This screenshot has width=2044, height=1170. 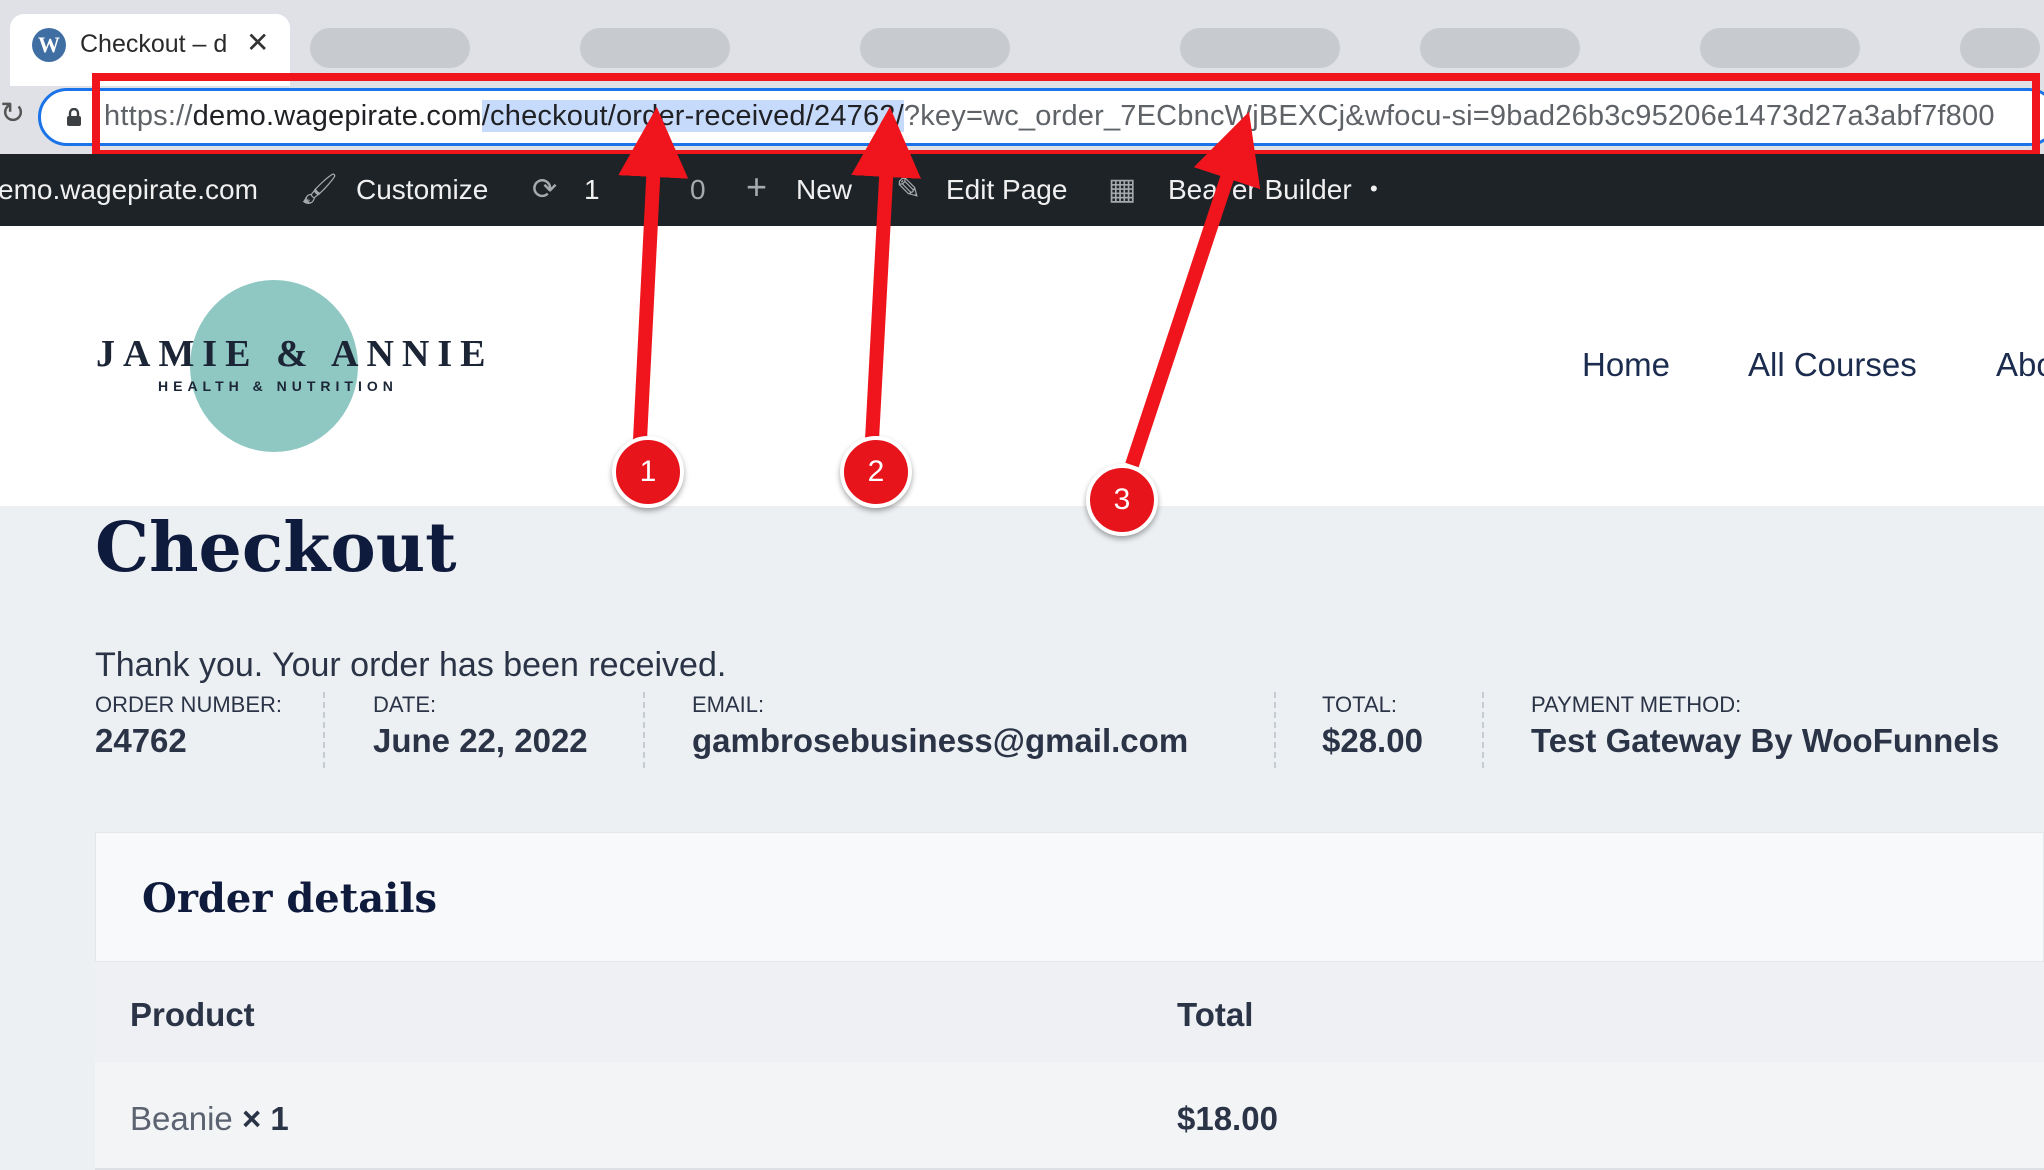 What do you see at coordinates (1122, 189) in the screenshot?
I see `builder-grid-icon: ▦` at bounding box center [1122, 189].